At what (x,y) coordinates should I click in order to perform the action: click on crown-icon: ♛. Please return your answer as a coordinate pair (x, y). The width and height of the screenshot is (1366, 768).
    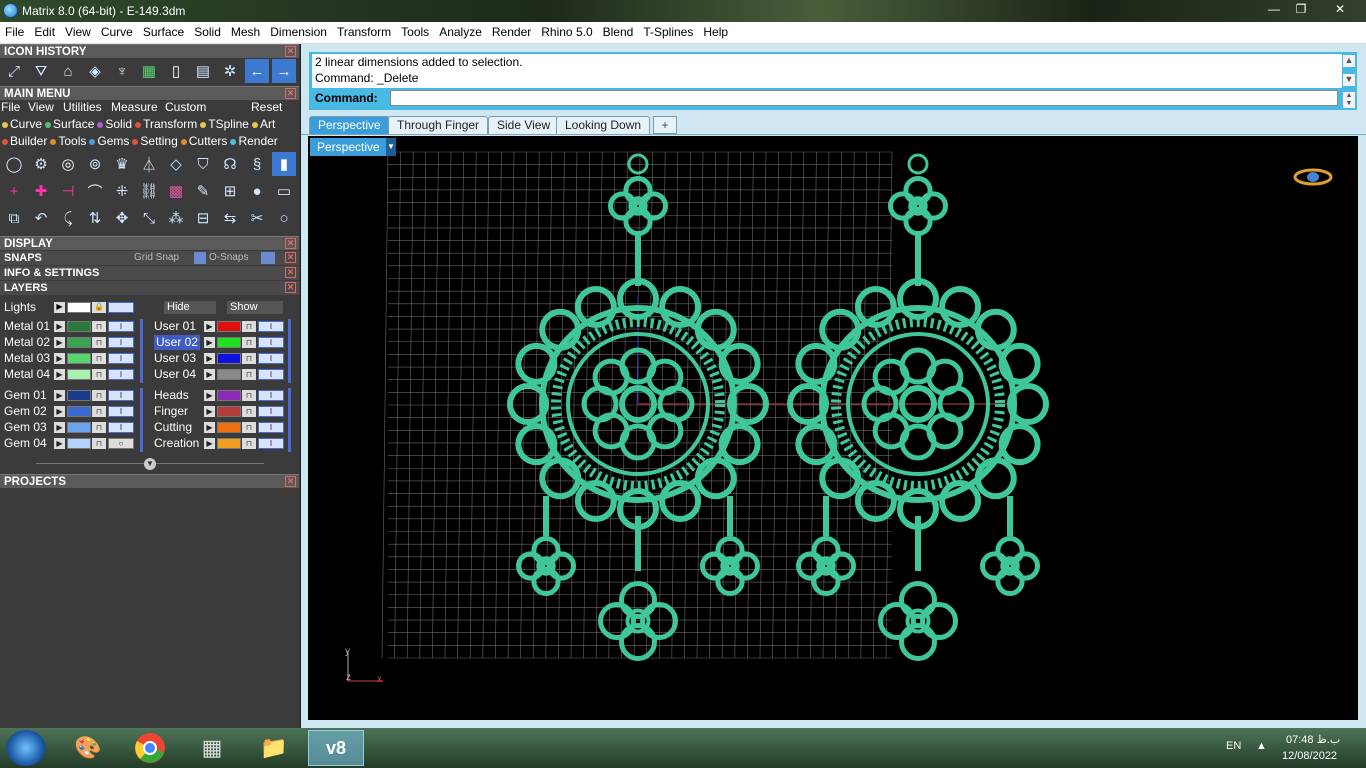
    Looking at the image, I should click on (122, 164).